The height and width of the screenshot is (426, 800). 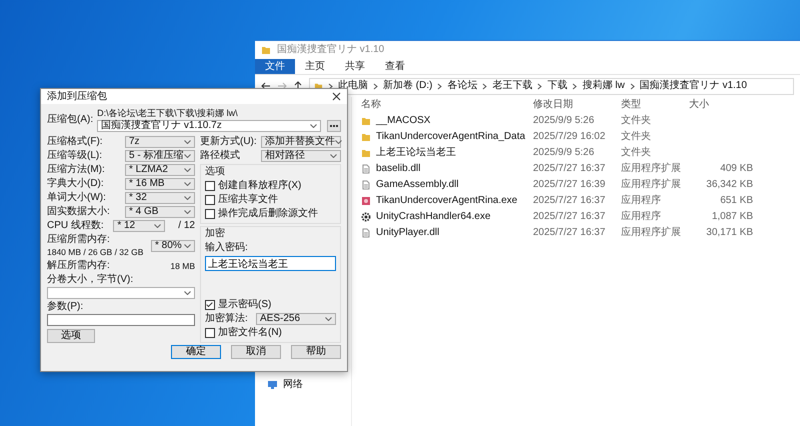 I want to click on file-type: 文件夹, so click(x=636, y=153).